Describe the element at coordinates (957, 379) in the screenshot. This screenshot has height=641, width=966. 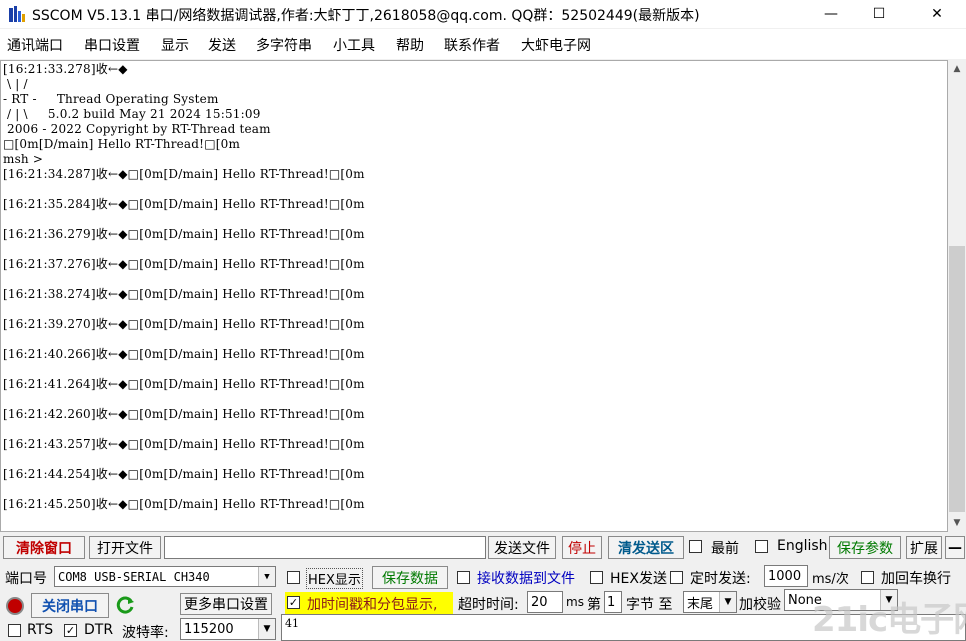
I see `scroll-thumb` at that location.